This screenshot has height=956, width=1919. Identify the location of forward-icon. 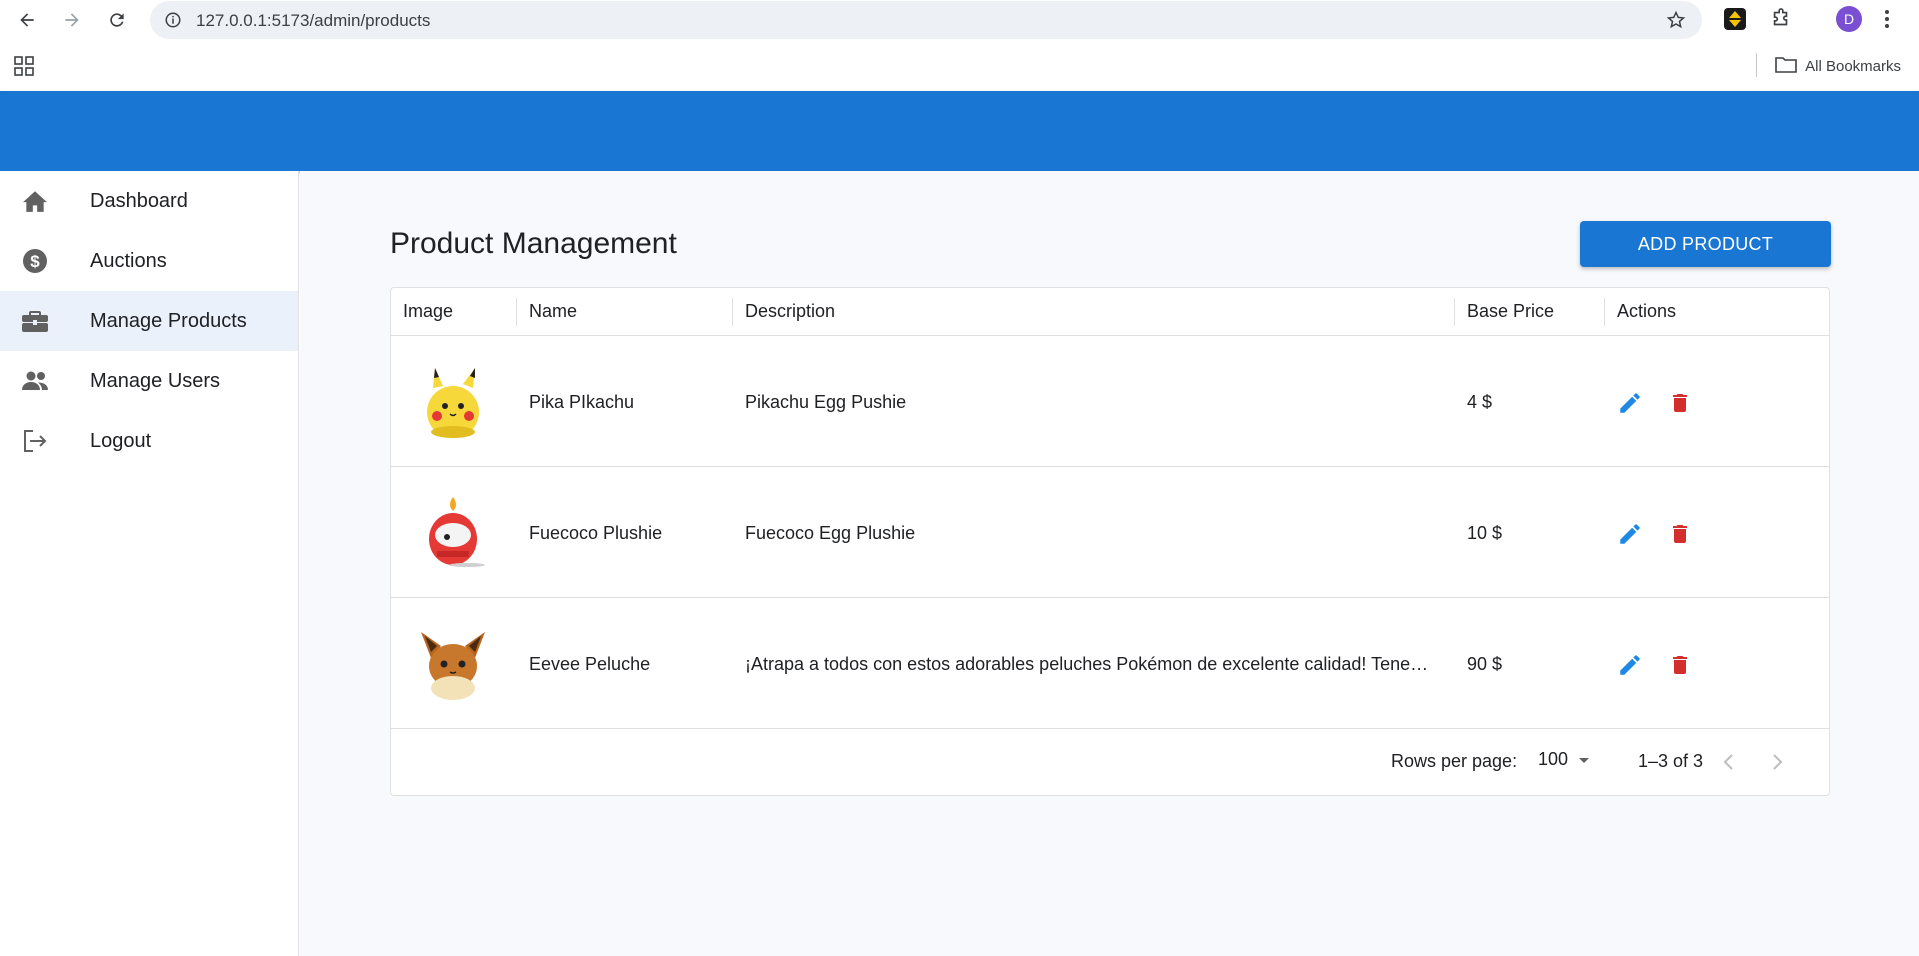
(72, 20).